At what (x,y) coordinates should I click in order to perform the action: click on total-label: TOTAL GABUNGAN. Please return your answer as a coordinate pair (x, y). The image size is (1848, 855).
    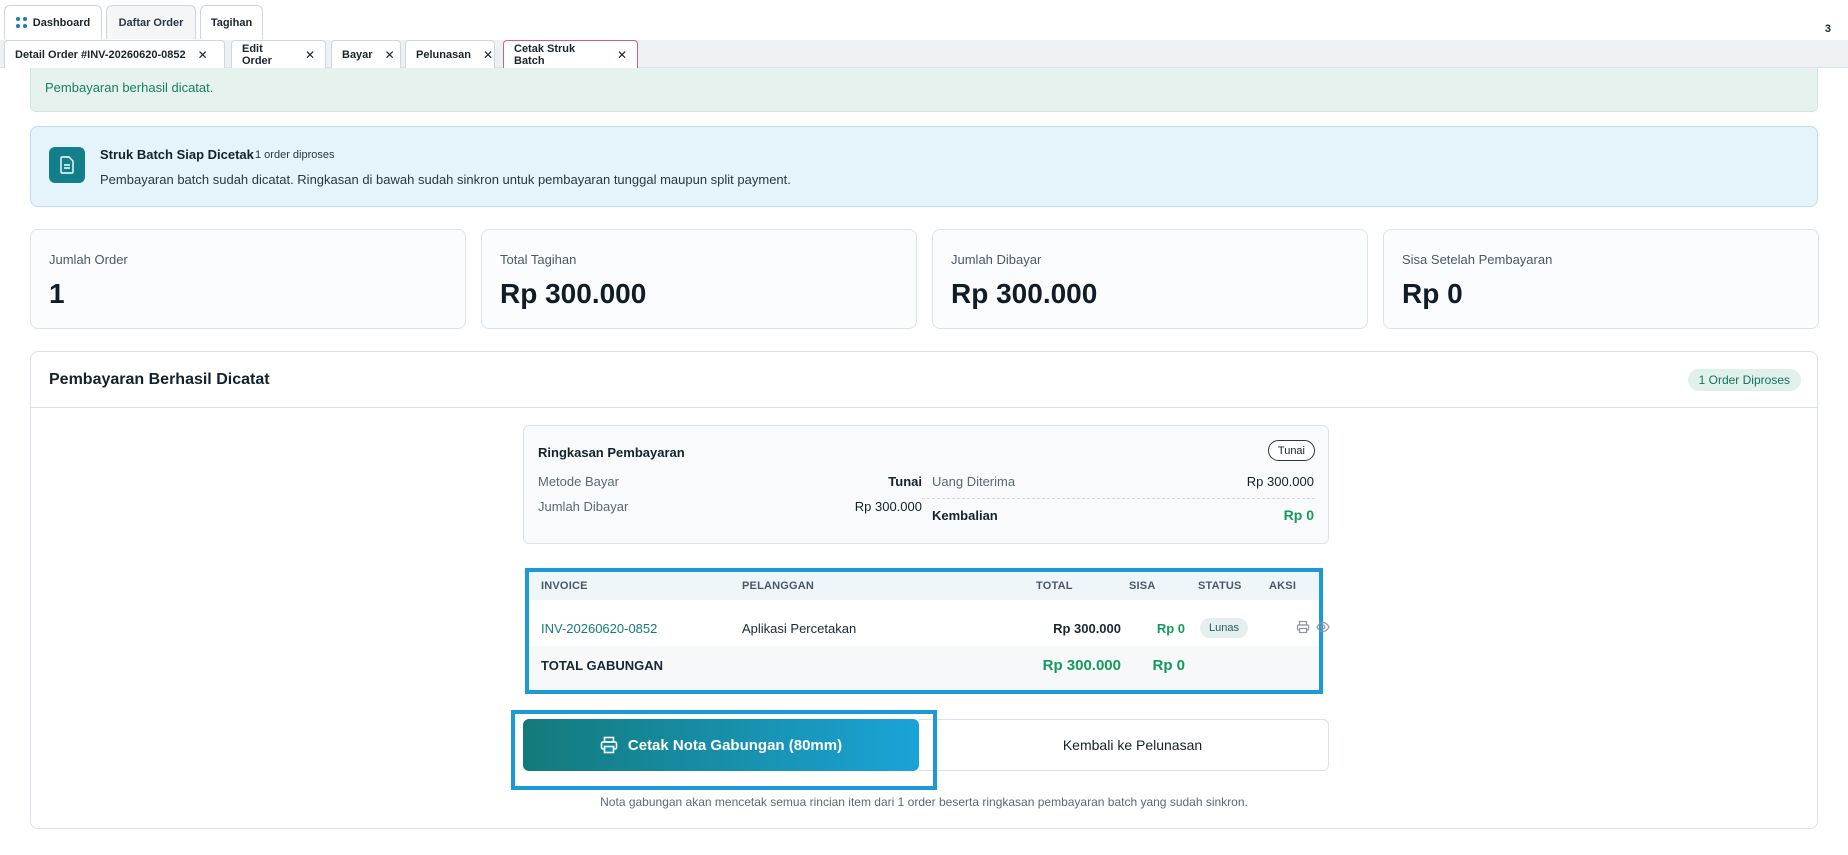
    Looking at the image, I should click on (602, 665).